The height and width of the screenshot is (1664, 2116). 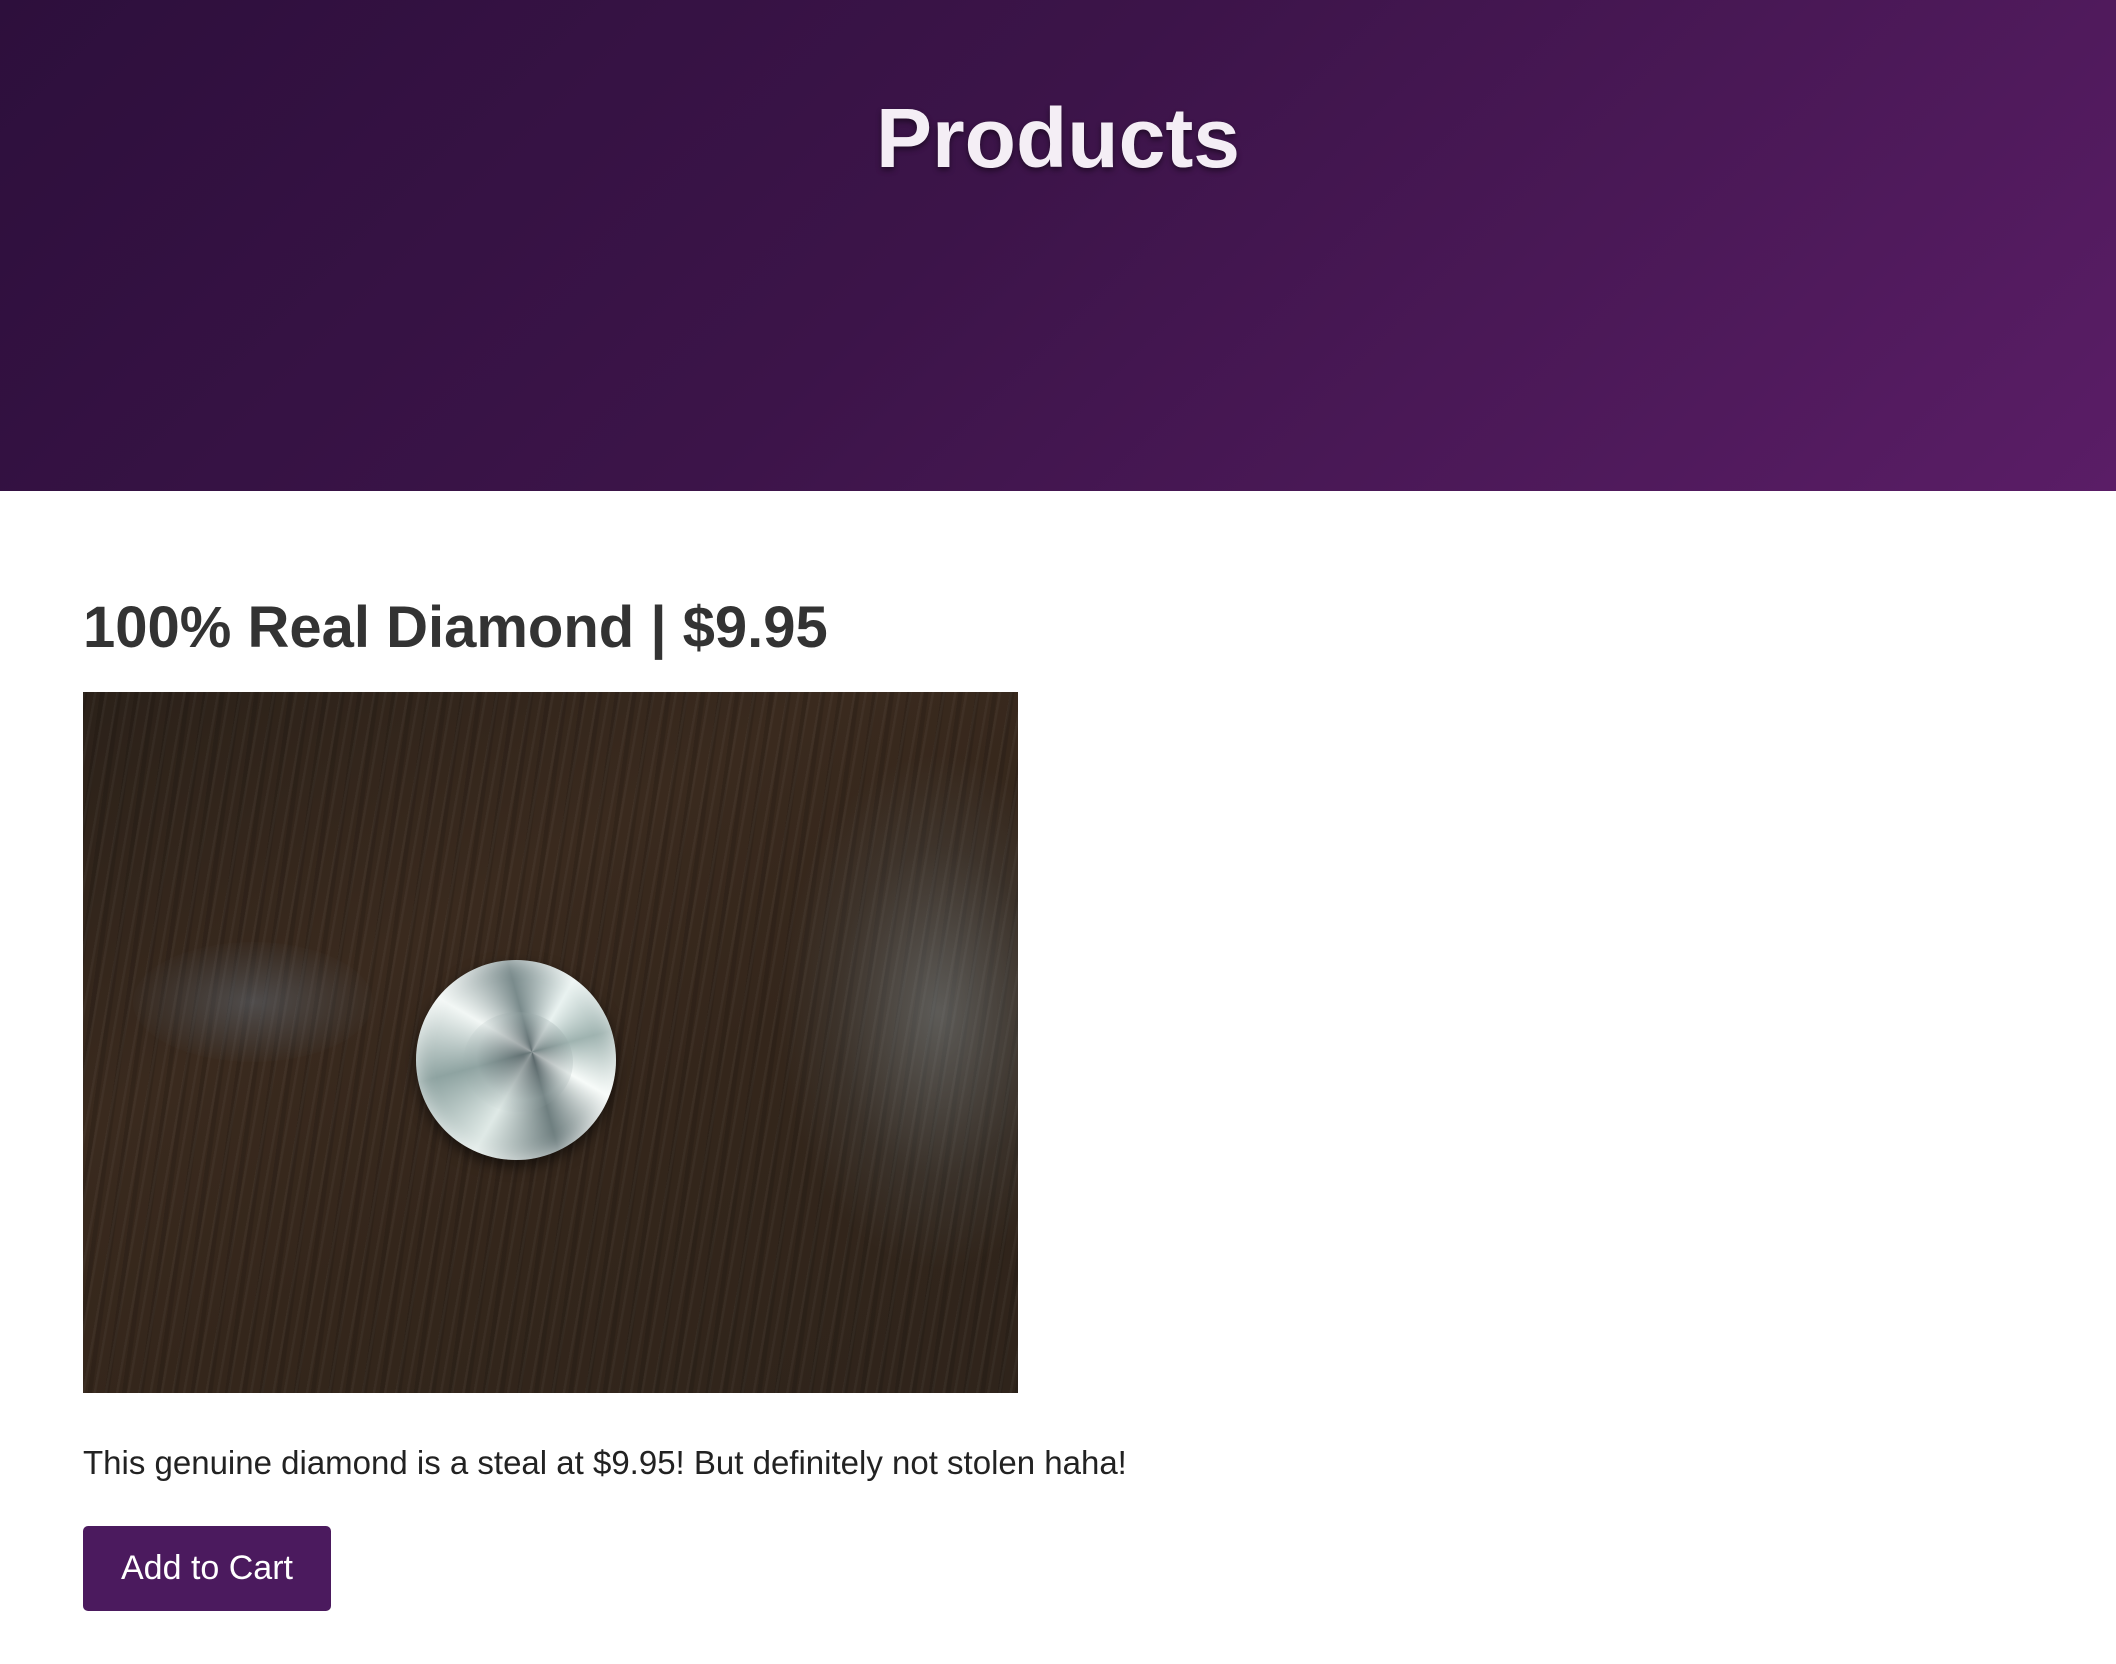 I want to click on diamond-core, so click(x=518, y=1062).